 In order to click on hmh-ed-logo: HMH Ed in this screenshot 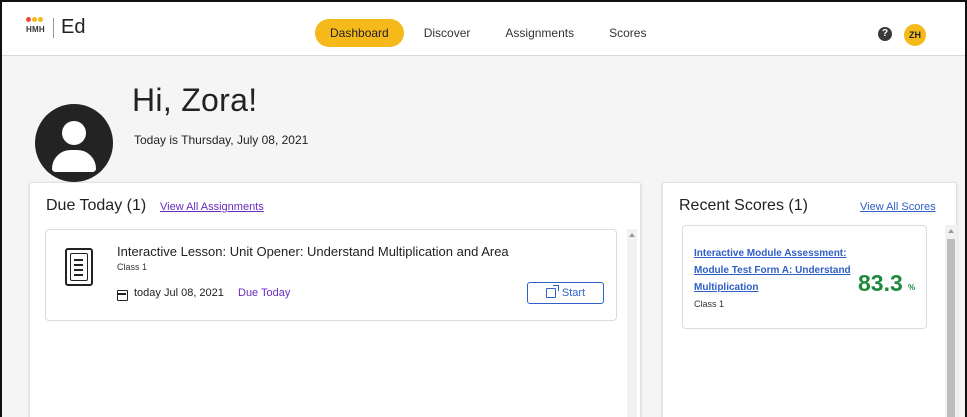, I will do `click(55, 27)`.